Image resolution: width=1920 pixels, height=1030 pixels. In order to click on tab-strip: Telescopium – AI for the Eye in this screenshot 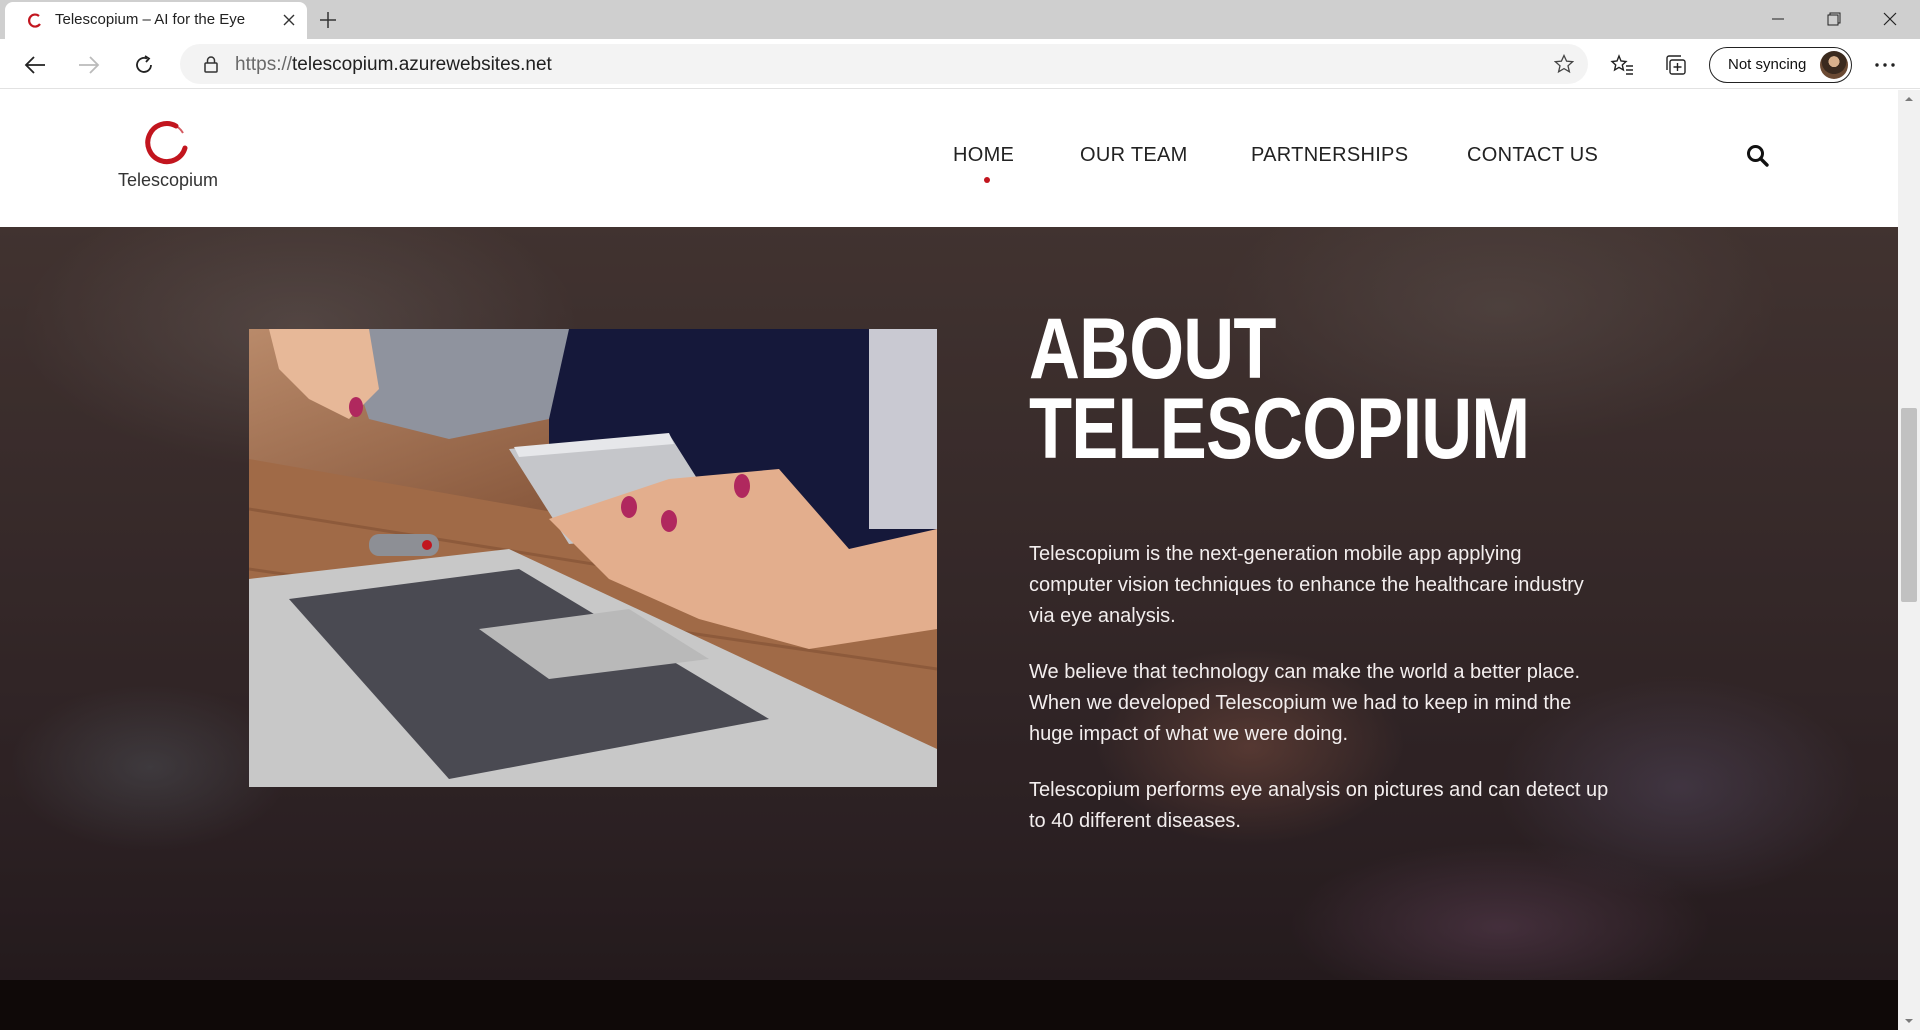, I will do `click(960, 19)`.